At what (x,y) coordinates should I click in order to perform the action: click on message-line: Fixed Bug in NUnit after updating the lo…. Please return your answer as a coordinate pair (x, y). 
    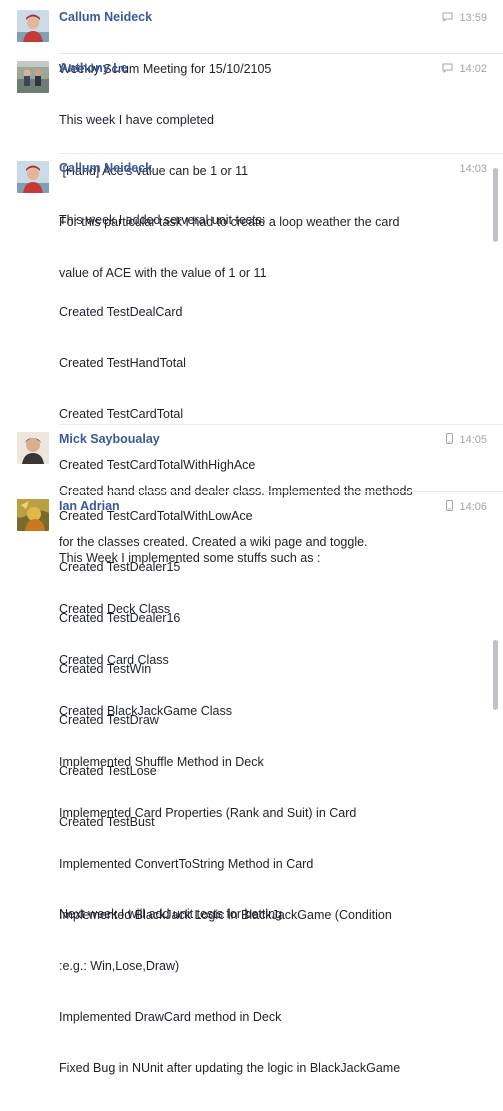
    Looking at the image, I should click on (230, 1068).